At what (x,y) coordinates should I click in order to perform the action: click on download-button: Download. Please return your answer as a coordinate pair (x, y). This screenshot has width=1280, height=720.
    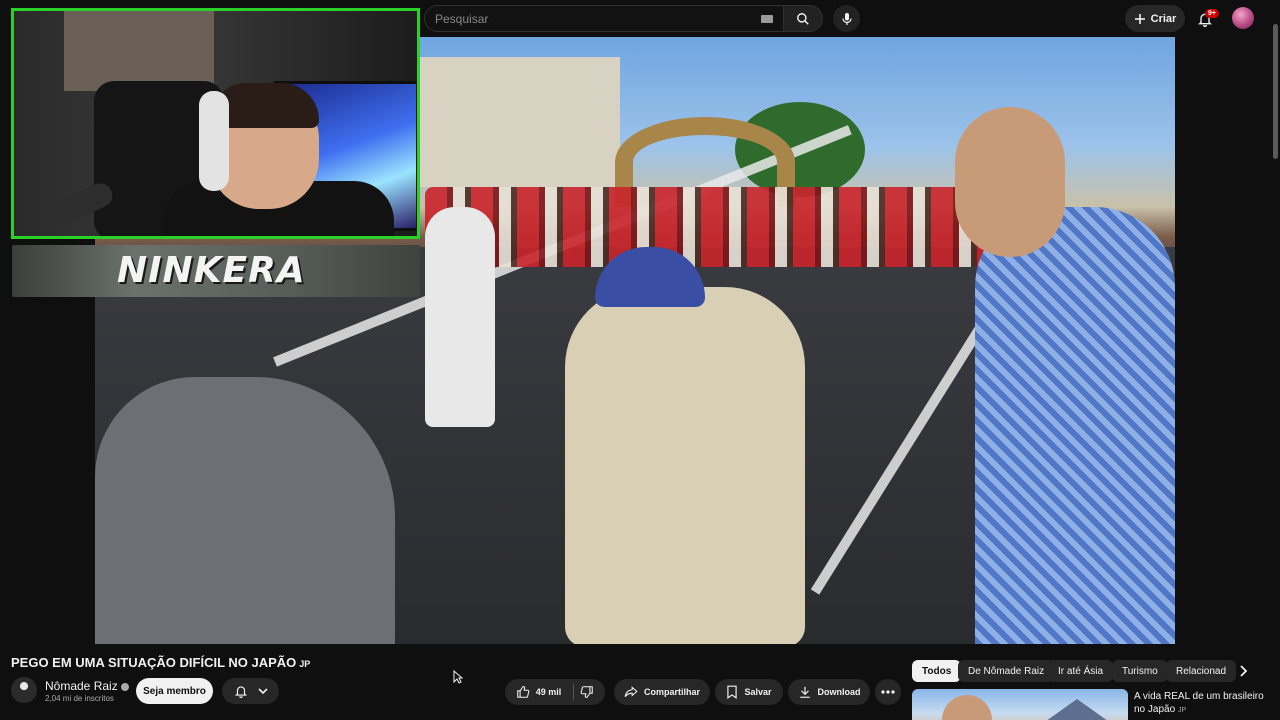
    Looking at the image, I should click on (829, 692).